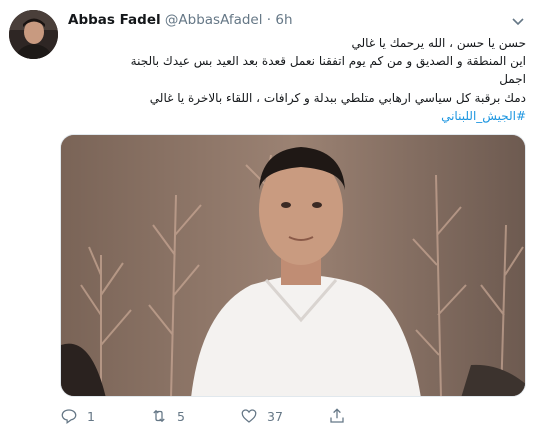 This screenshot has height=435, width=536. What do you see at coordinates (214, 20) in the screenshot?
I see `author-handle: @AbbasAfadel` at bounding box center [214, 20].